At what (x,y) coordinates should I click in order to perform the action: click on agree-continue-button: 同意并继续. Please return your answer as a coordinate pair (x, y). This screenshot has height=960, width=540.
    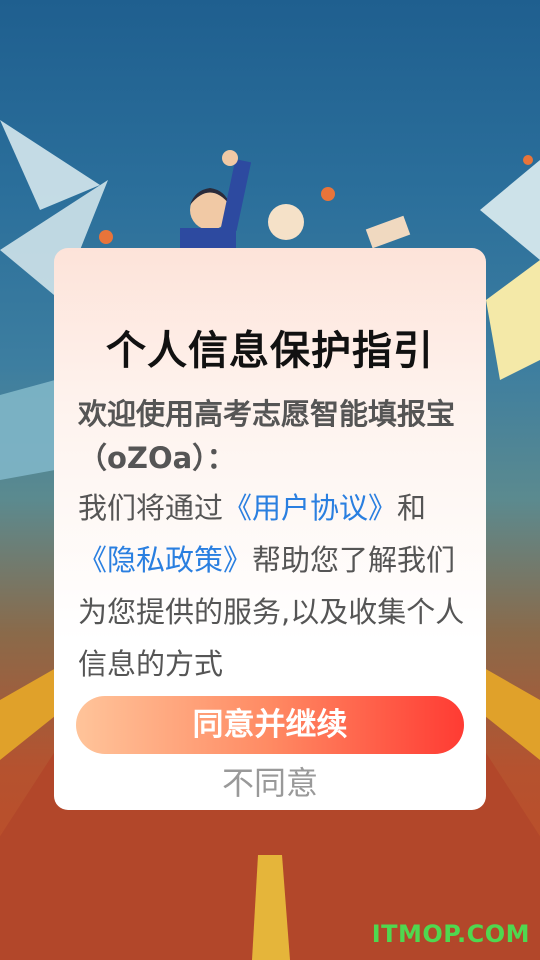
    Looking at the image, I should click on (270, 725).